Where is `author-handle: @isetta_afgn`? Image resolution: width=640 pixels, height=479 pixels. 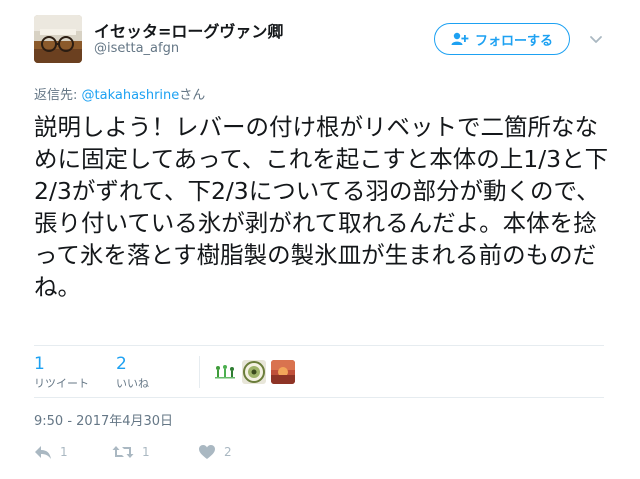
author-handle: @isetta_afgn is located at coordinates (136, 48).